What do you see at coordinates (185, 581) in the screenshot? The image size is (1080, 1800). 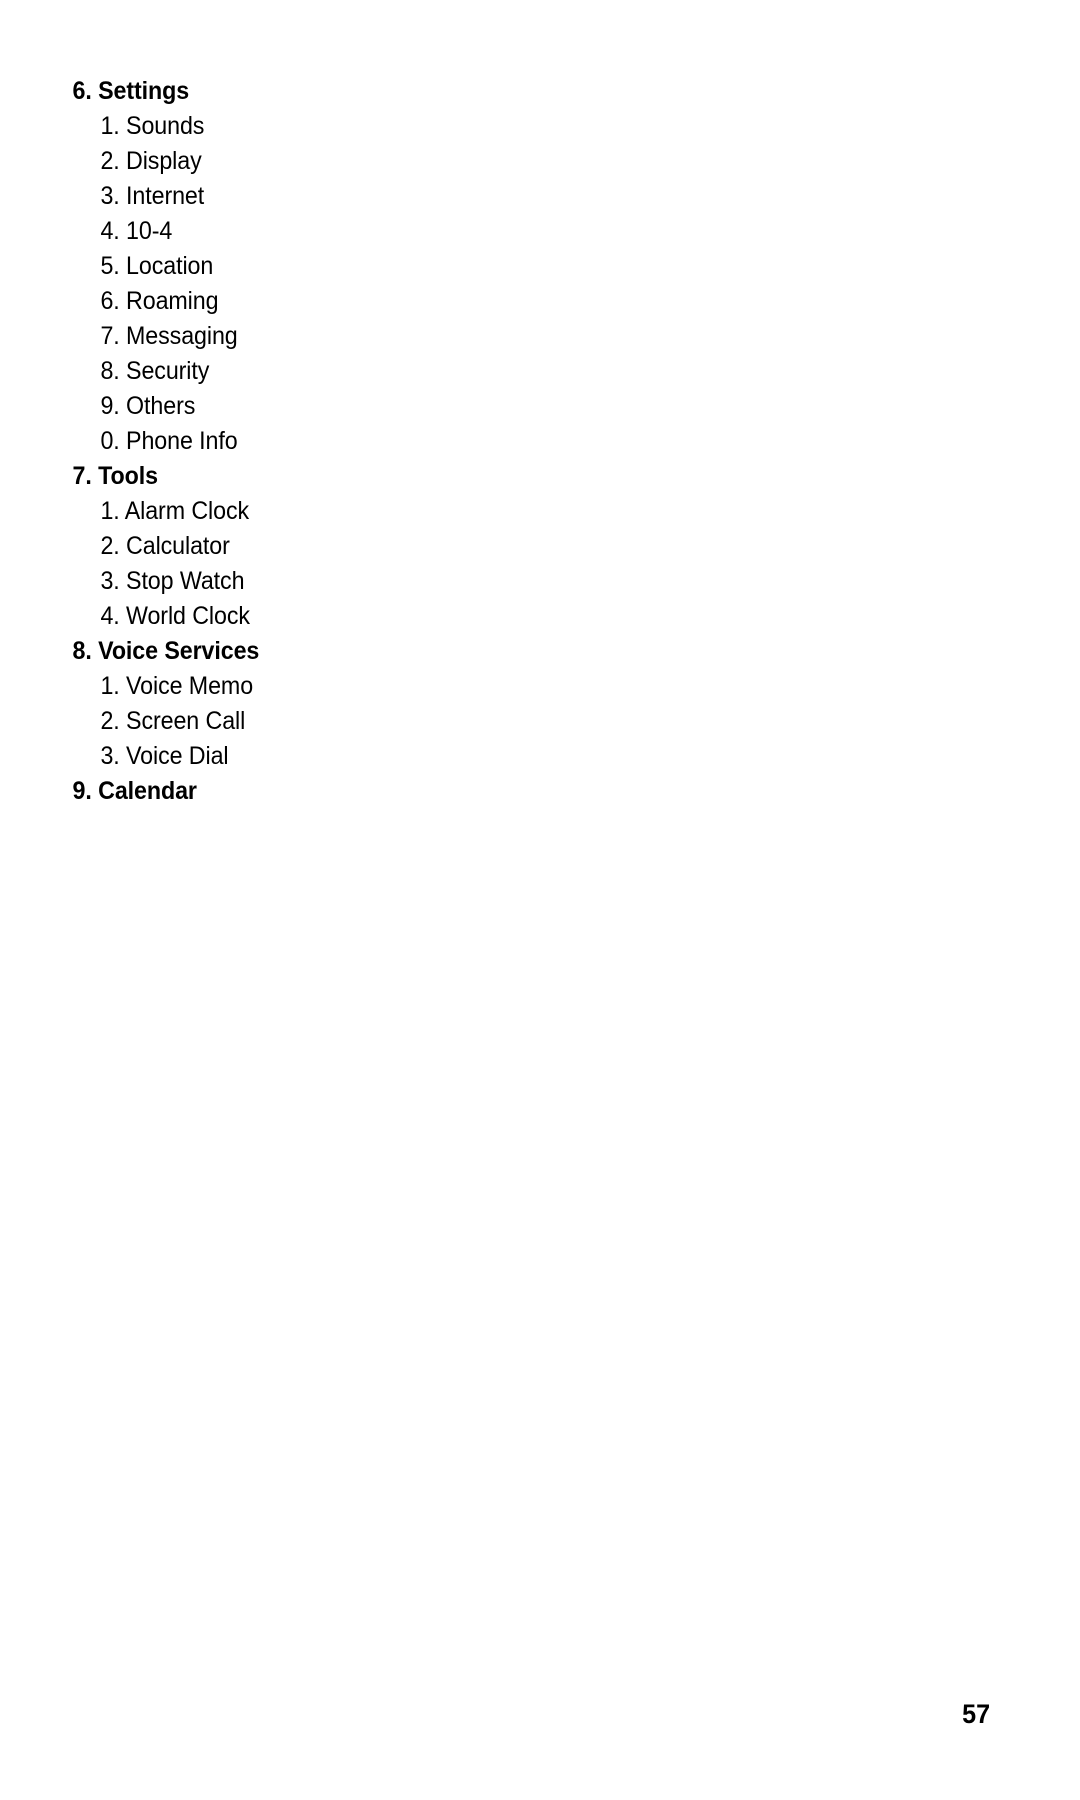 I see `menu-item-label: Stop Watch` at bounding box center [185, 581].